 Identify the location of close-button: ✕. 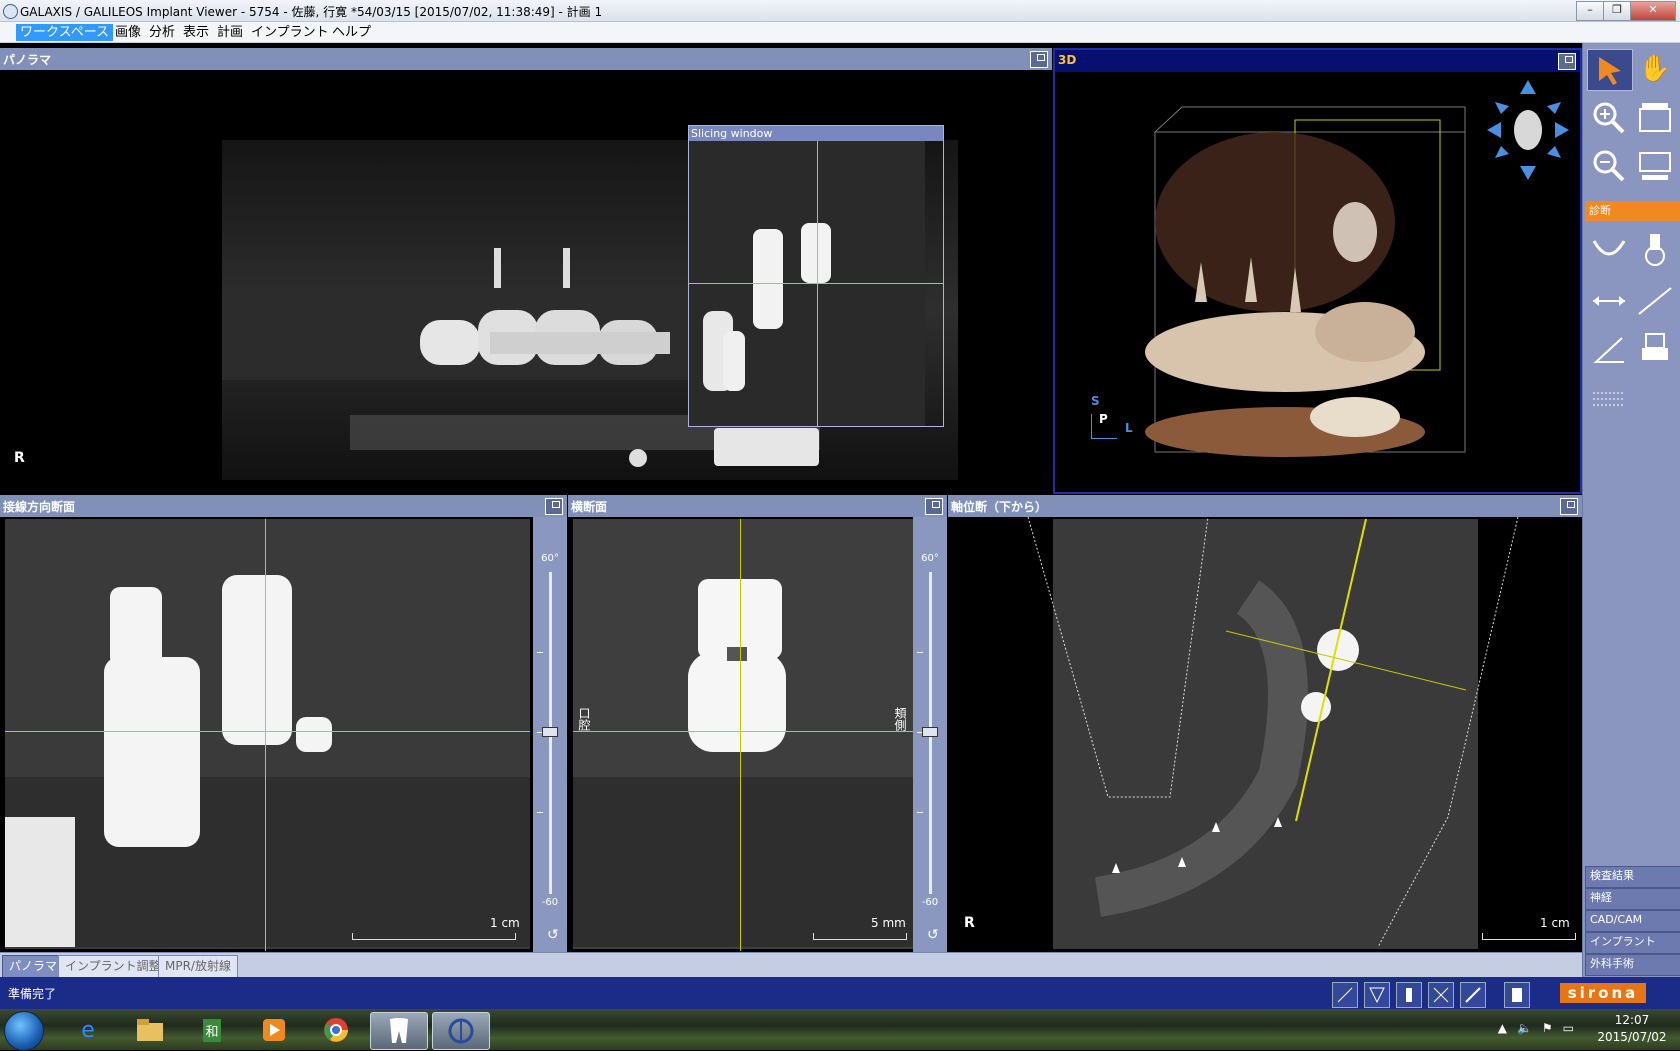
(1653, 11).